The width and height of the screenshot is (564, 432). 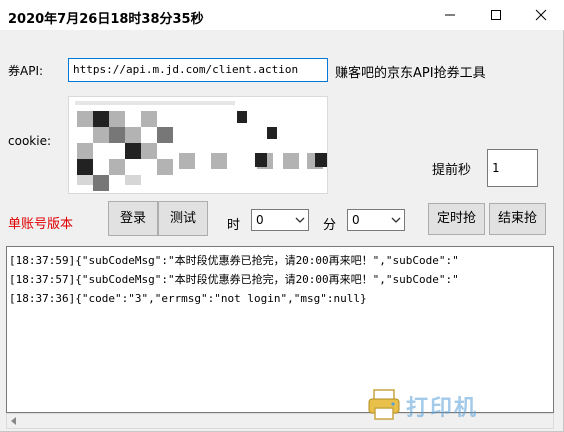 I want to click on watermark: 打印机, so click(x=460, y=401).